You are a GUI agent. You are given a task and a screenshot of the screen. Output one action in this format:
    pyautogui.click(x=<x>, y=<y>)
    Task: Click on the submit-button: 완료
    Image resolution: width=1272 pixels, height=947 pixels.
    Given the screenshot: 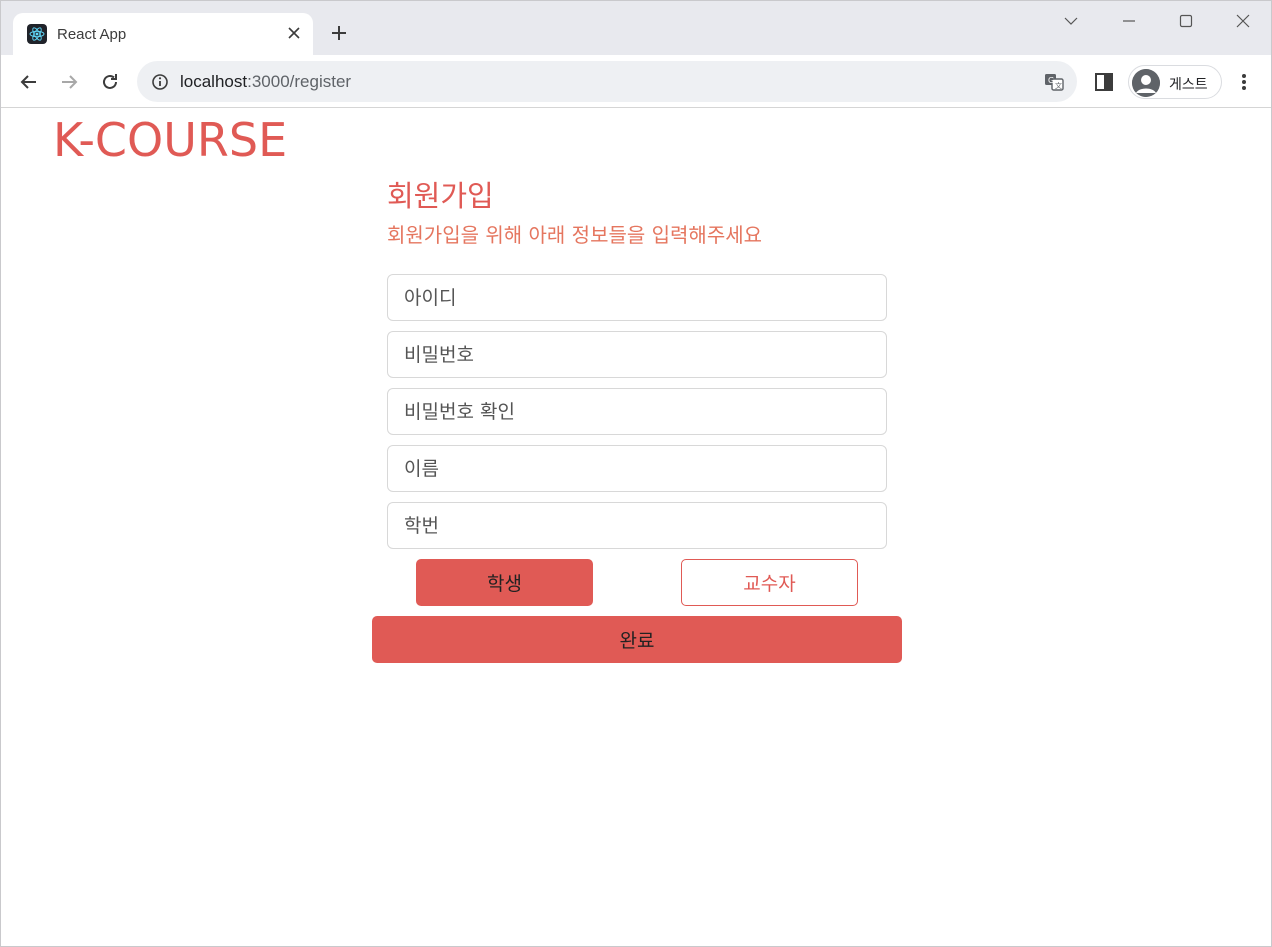 What is the action you would take?
    pyautogui.click(x=637, y=639)
    